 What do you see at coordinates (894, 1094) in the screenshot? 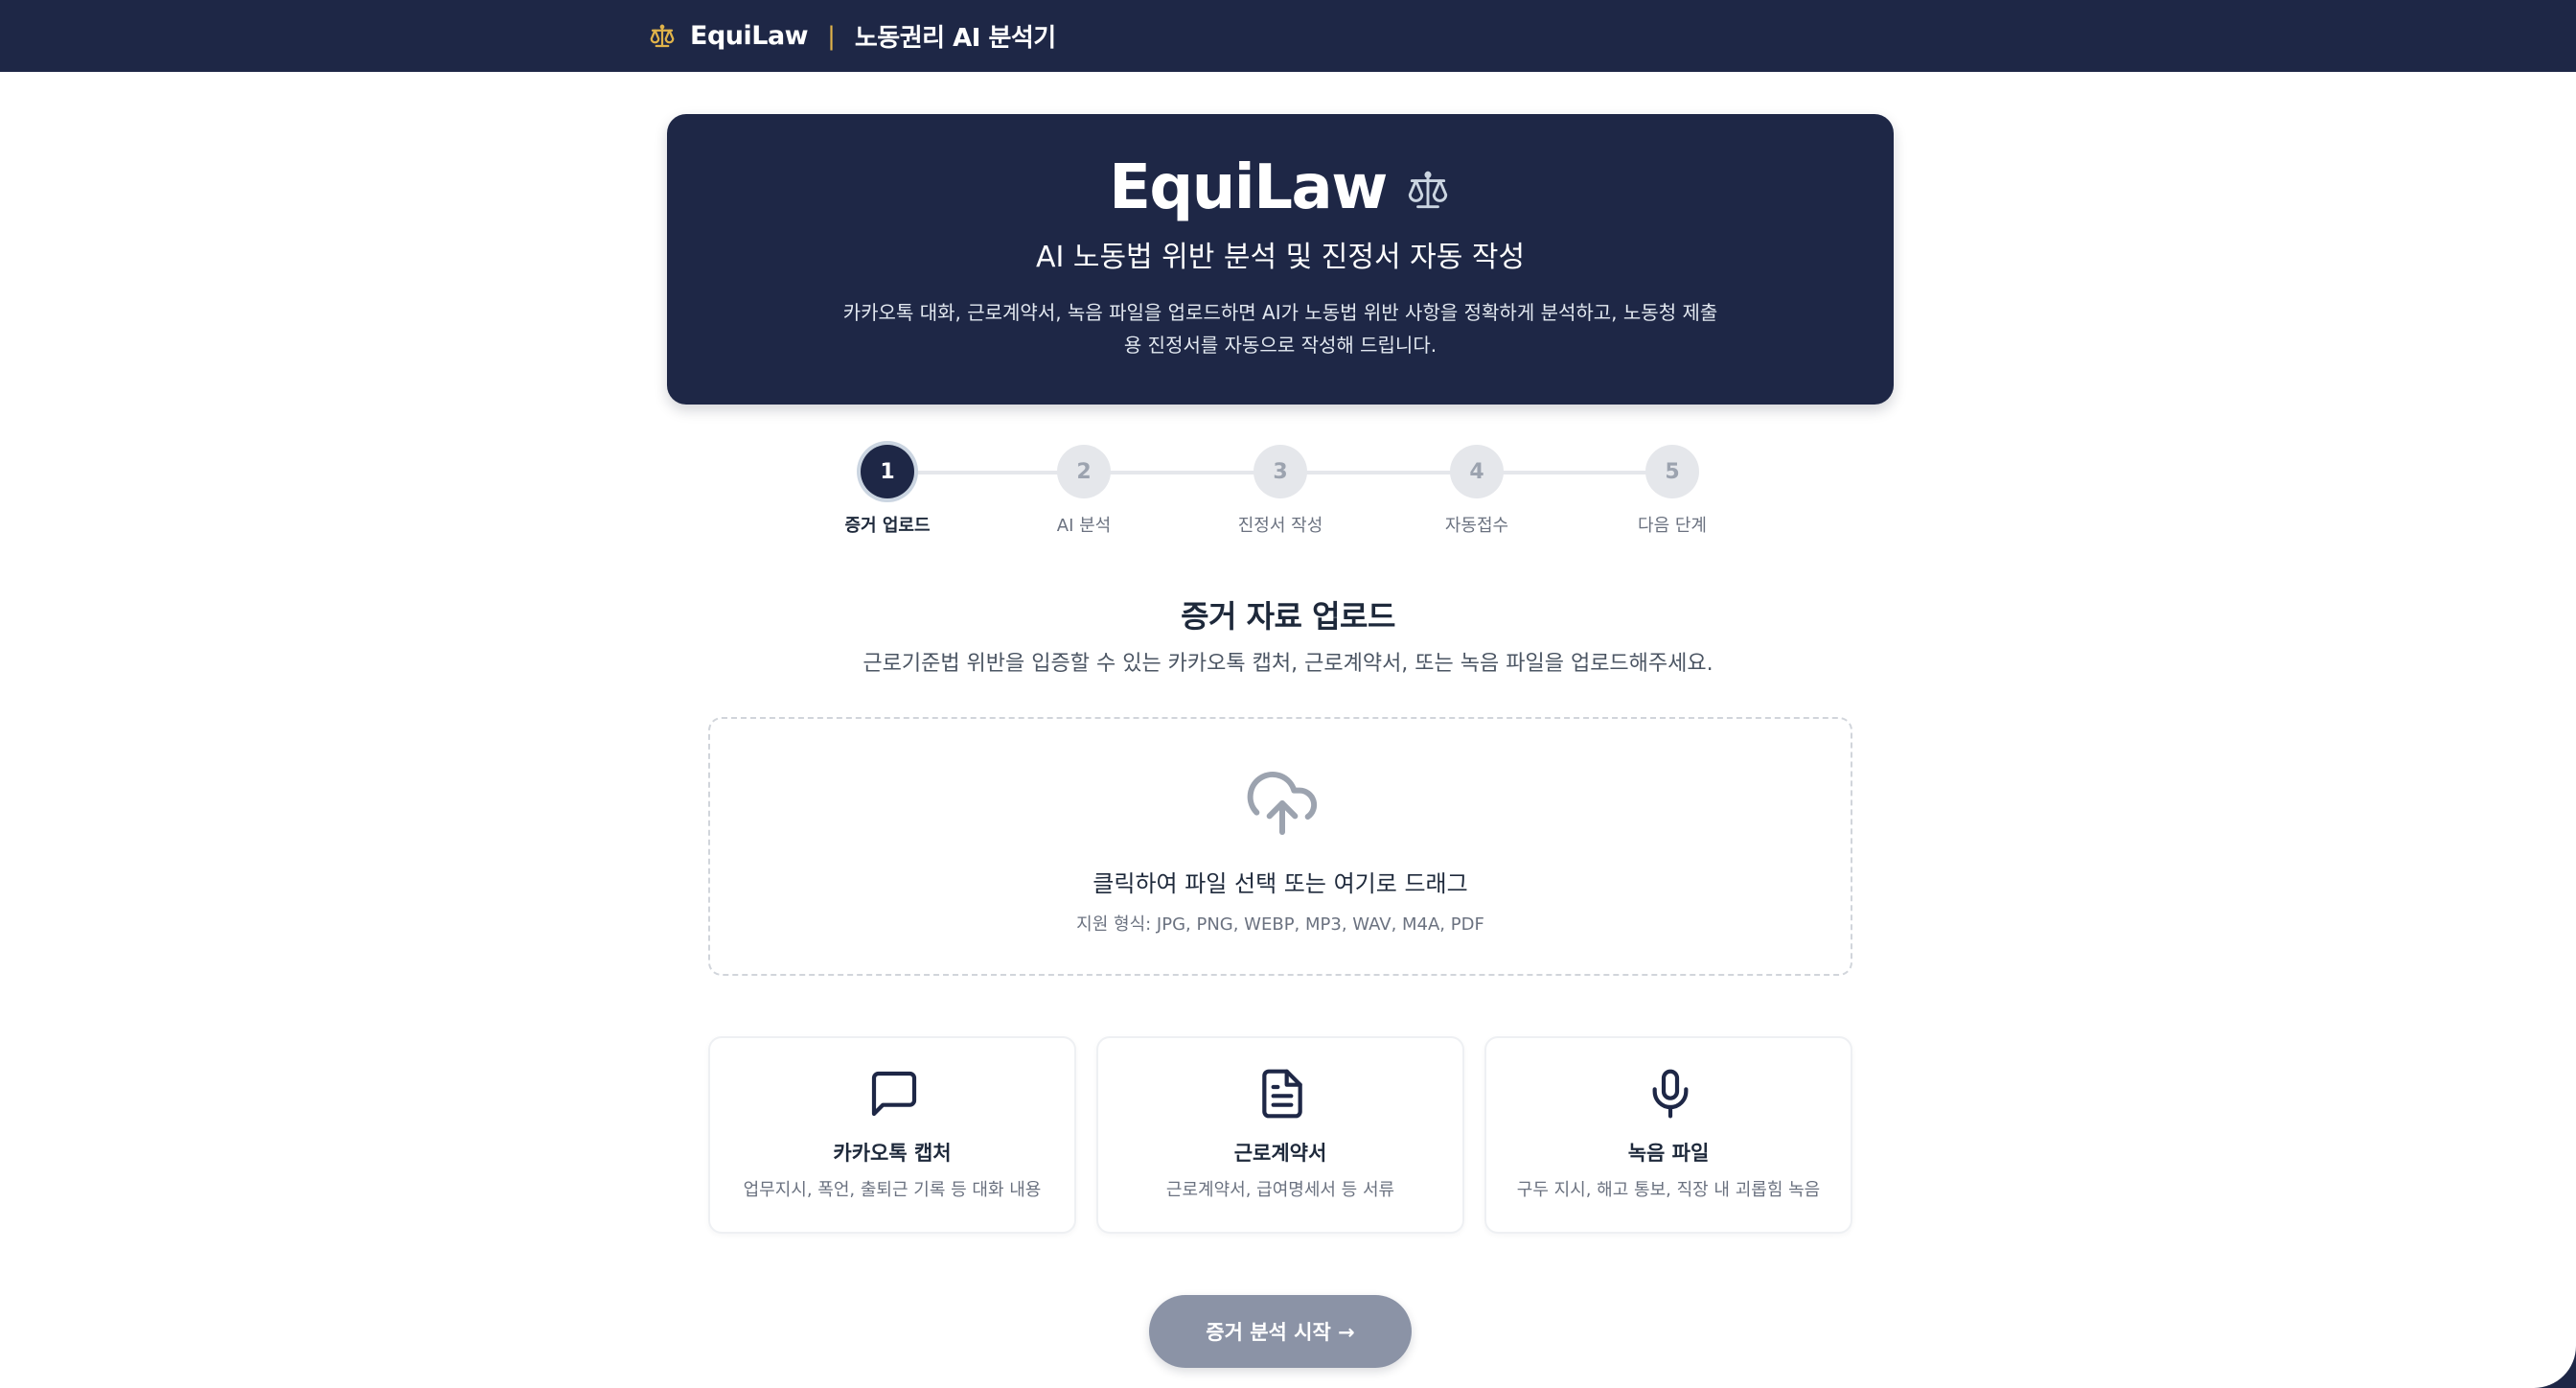
I see `chat-bubble-icon` at bounding box center [894, 1094].